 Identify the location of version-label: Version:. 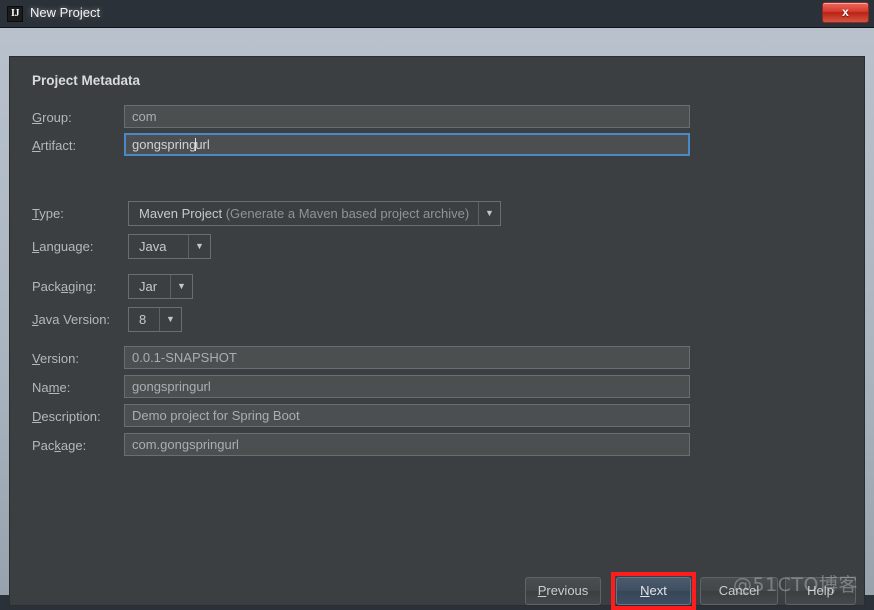
(55, 358).